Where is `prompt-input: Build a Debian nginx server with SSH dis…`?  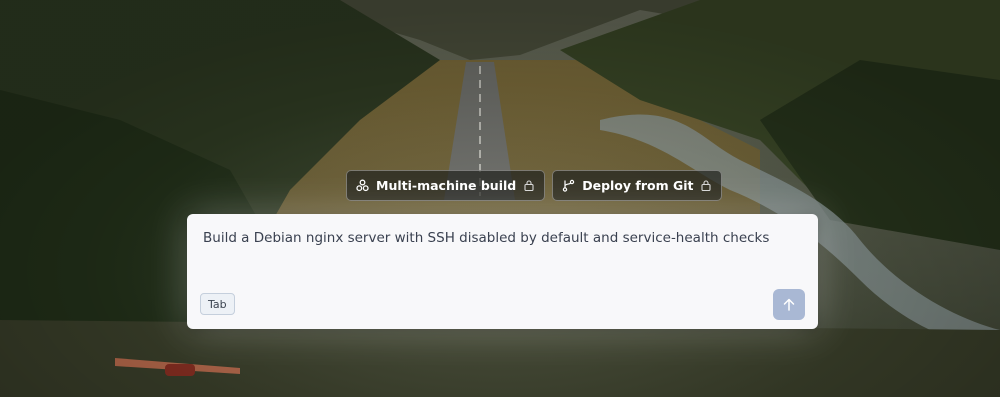 prompt-input: Build a Debian nginx server with SSH dis… is located at coordinates (493, 238).